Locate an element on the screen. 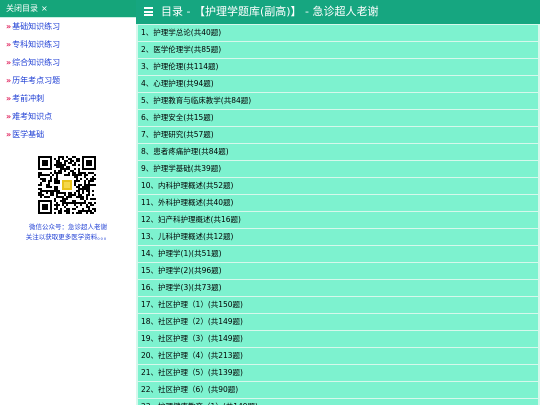  sidebar-item-label: 基础知识练习 is located at coordinates (36, 26).